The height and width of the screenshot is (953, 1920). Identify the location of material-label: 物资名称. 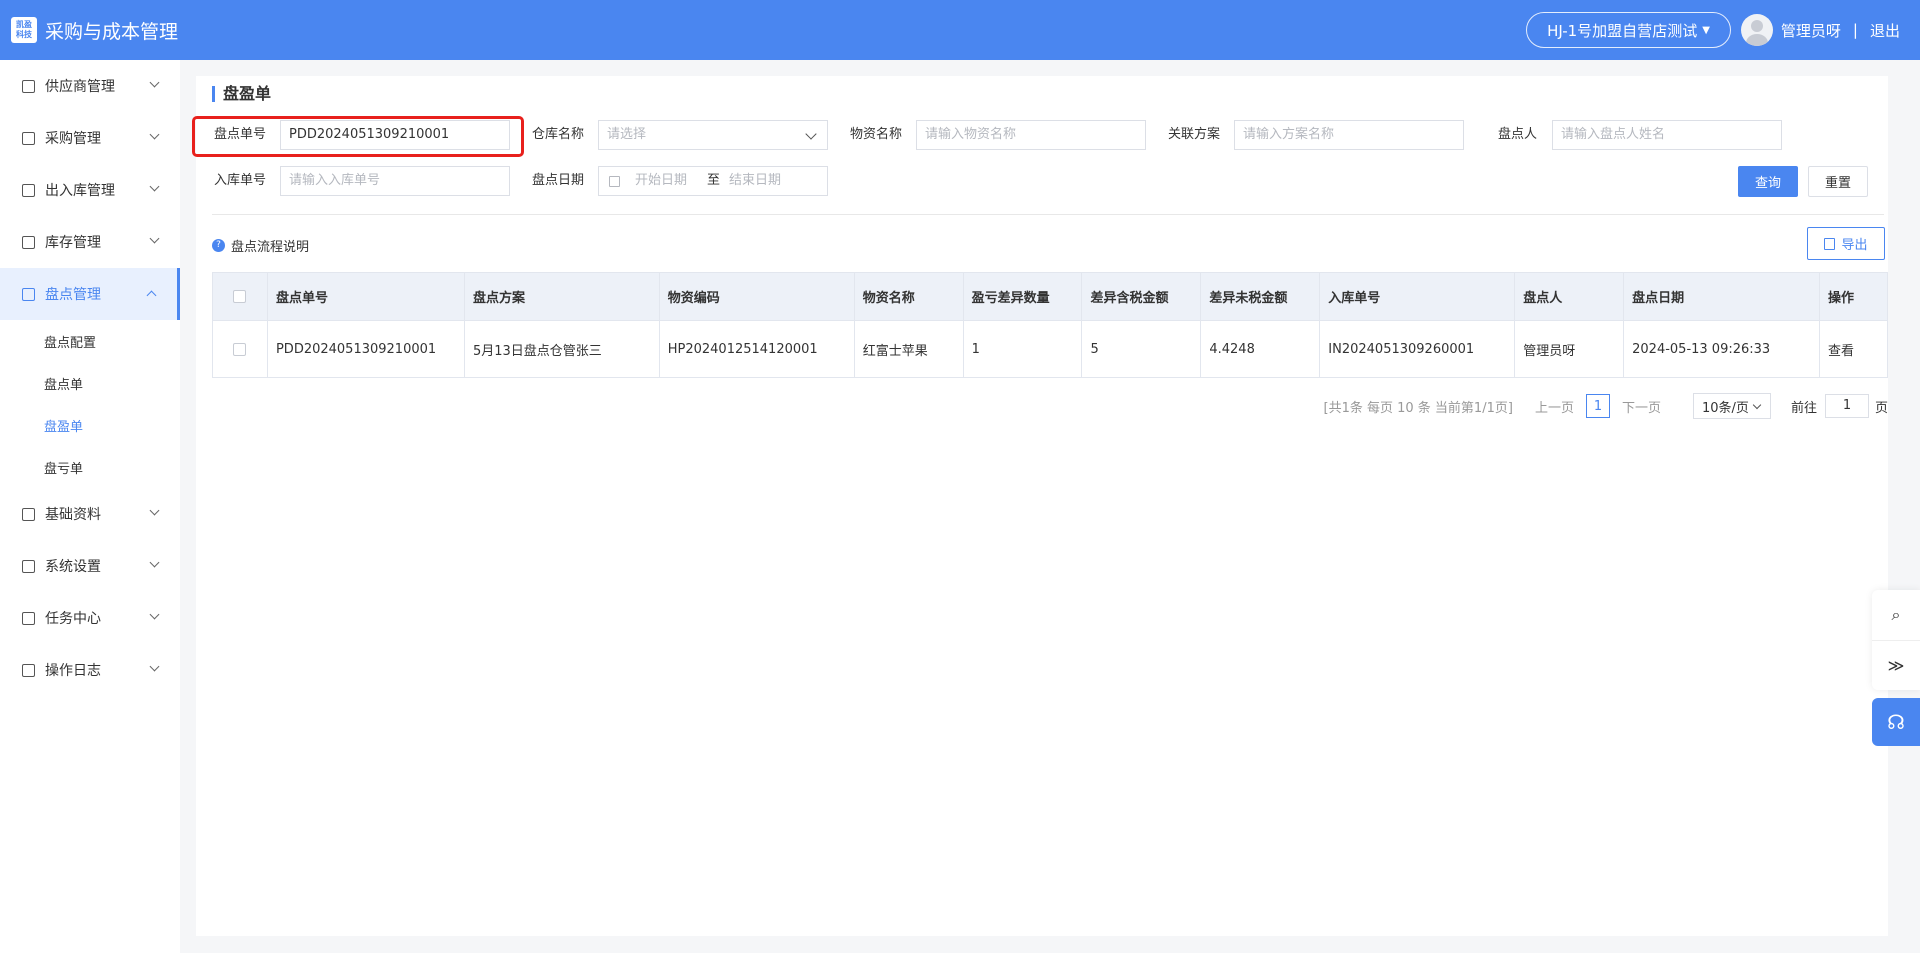
(876, 134).